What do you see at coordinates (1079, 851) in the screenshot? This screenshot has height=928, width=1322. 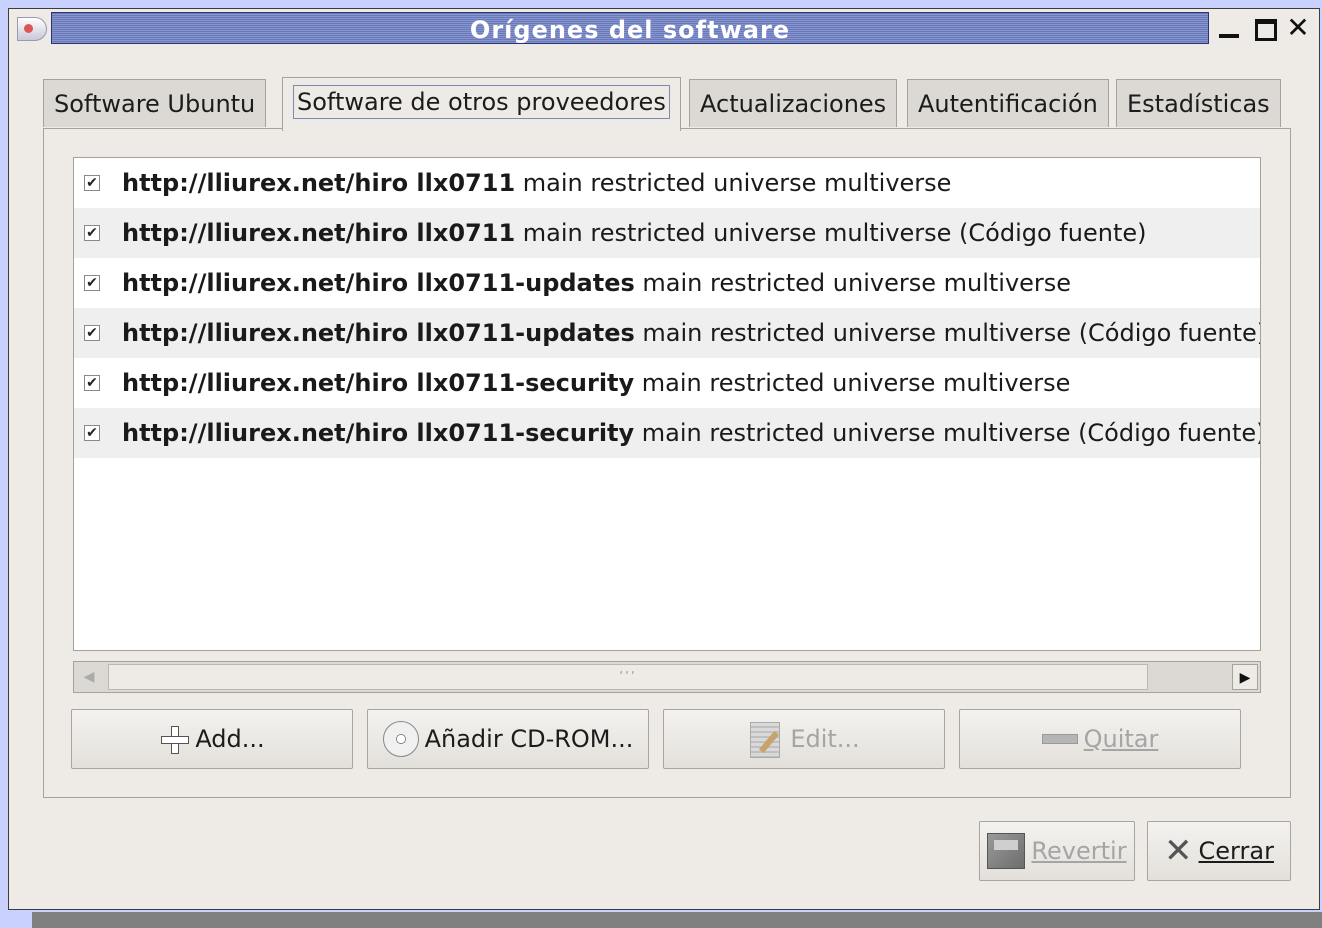 I see `revert-label: Revertir` at bounding box center [1079, 851].